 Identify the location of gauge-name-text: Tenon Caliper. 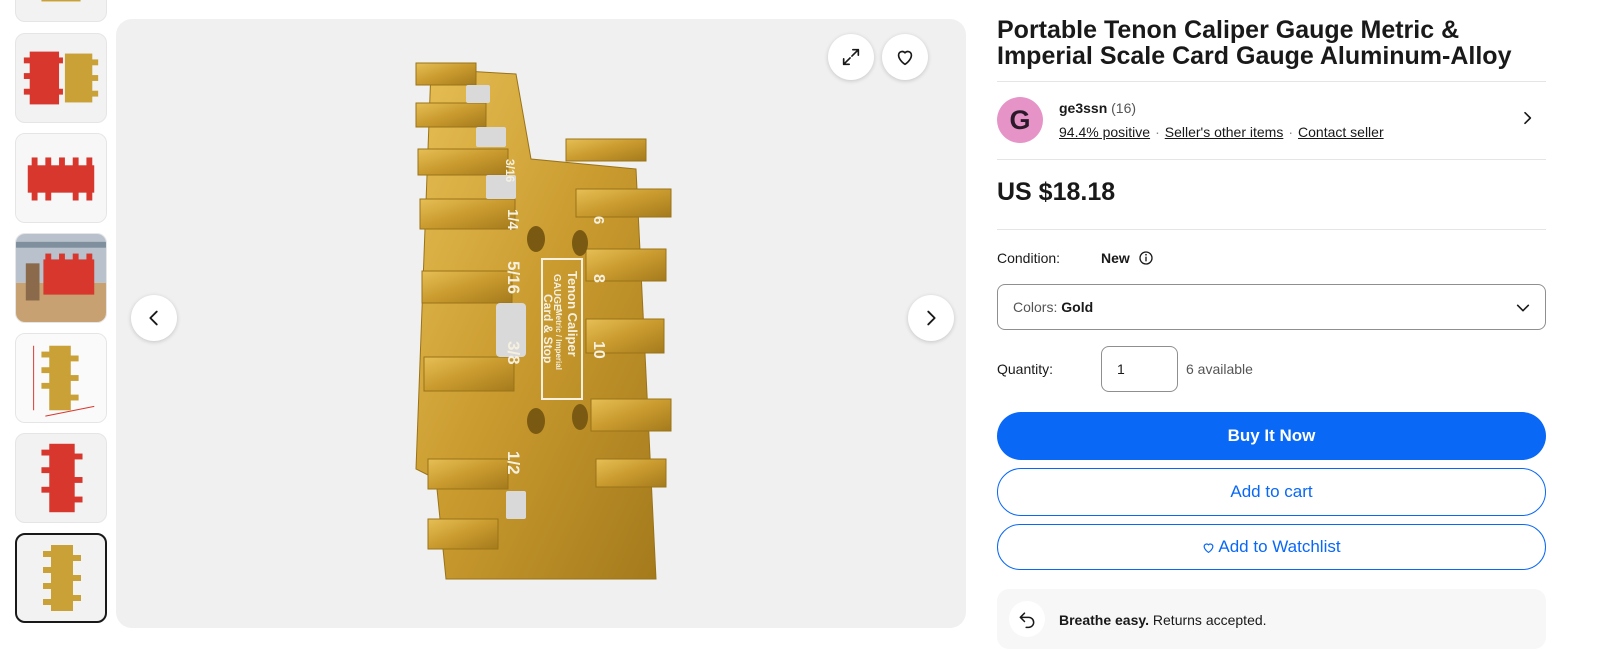
(572, 314).